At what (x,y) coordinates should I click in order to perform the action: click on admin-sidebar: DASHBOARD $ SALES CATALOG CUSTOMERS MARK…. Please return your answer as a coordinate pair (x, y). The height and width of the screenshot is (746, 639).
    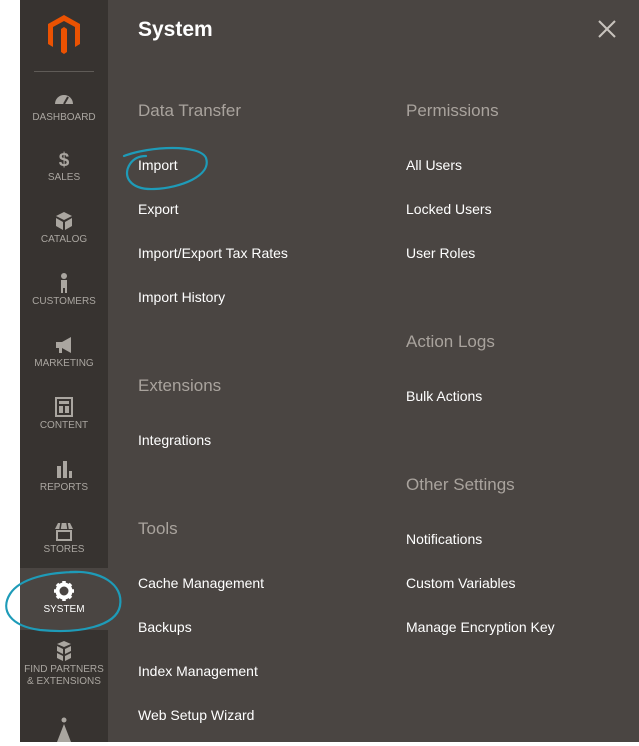
    Looking at the image, I should click on (64, 371).